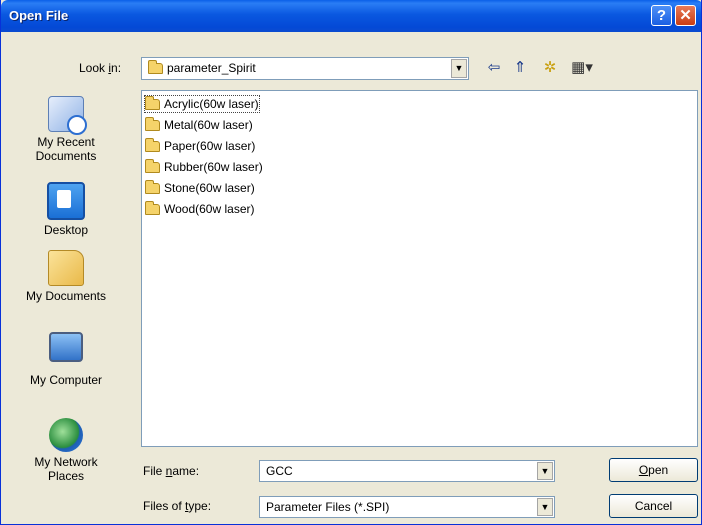  Describe the element at coordinates (66, 469) in the screenshot. I see `place-label: My Network Places` at that location.